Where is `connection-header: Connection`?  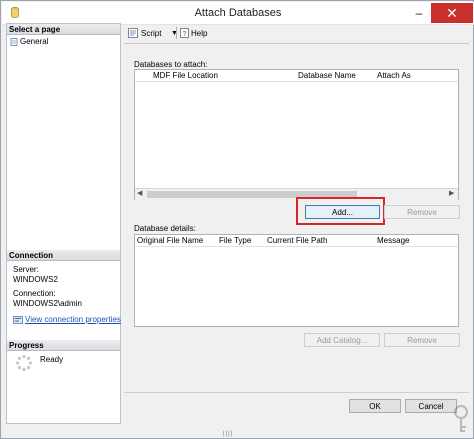
connection-header: Connection is located at coordinates (63, 255).